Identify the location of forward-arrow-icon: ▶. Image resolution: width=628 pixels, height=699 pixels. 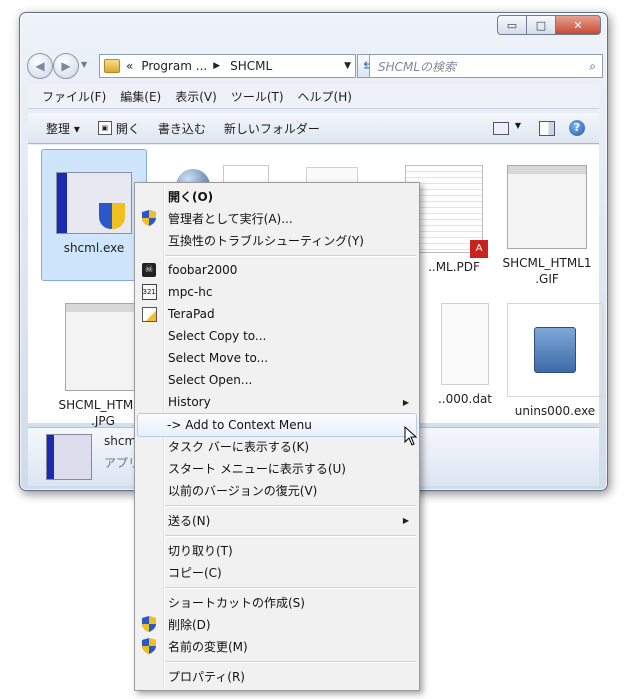
(66, 66).